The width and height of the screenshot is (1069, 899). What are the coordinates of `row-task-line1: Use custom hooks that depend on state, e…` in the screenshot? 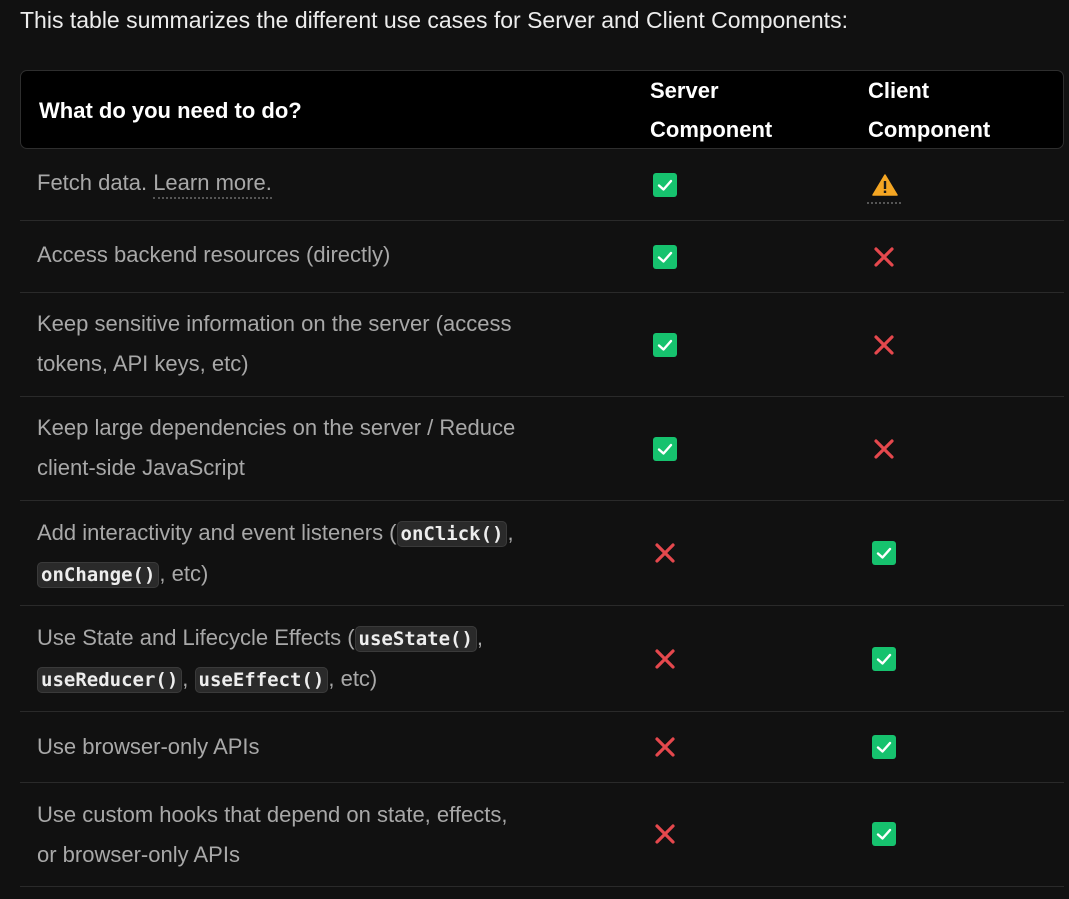 It's located at (272, 814).